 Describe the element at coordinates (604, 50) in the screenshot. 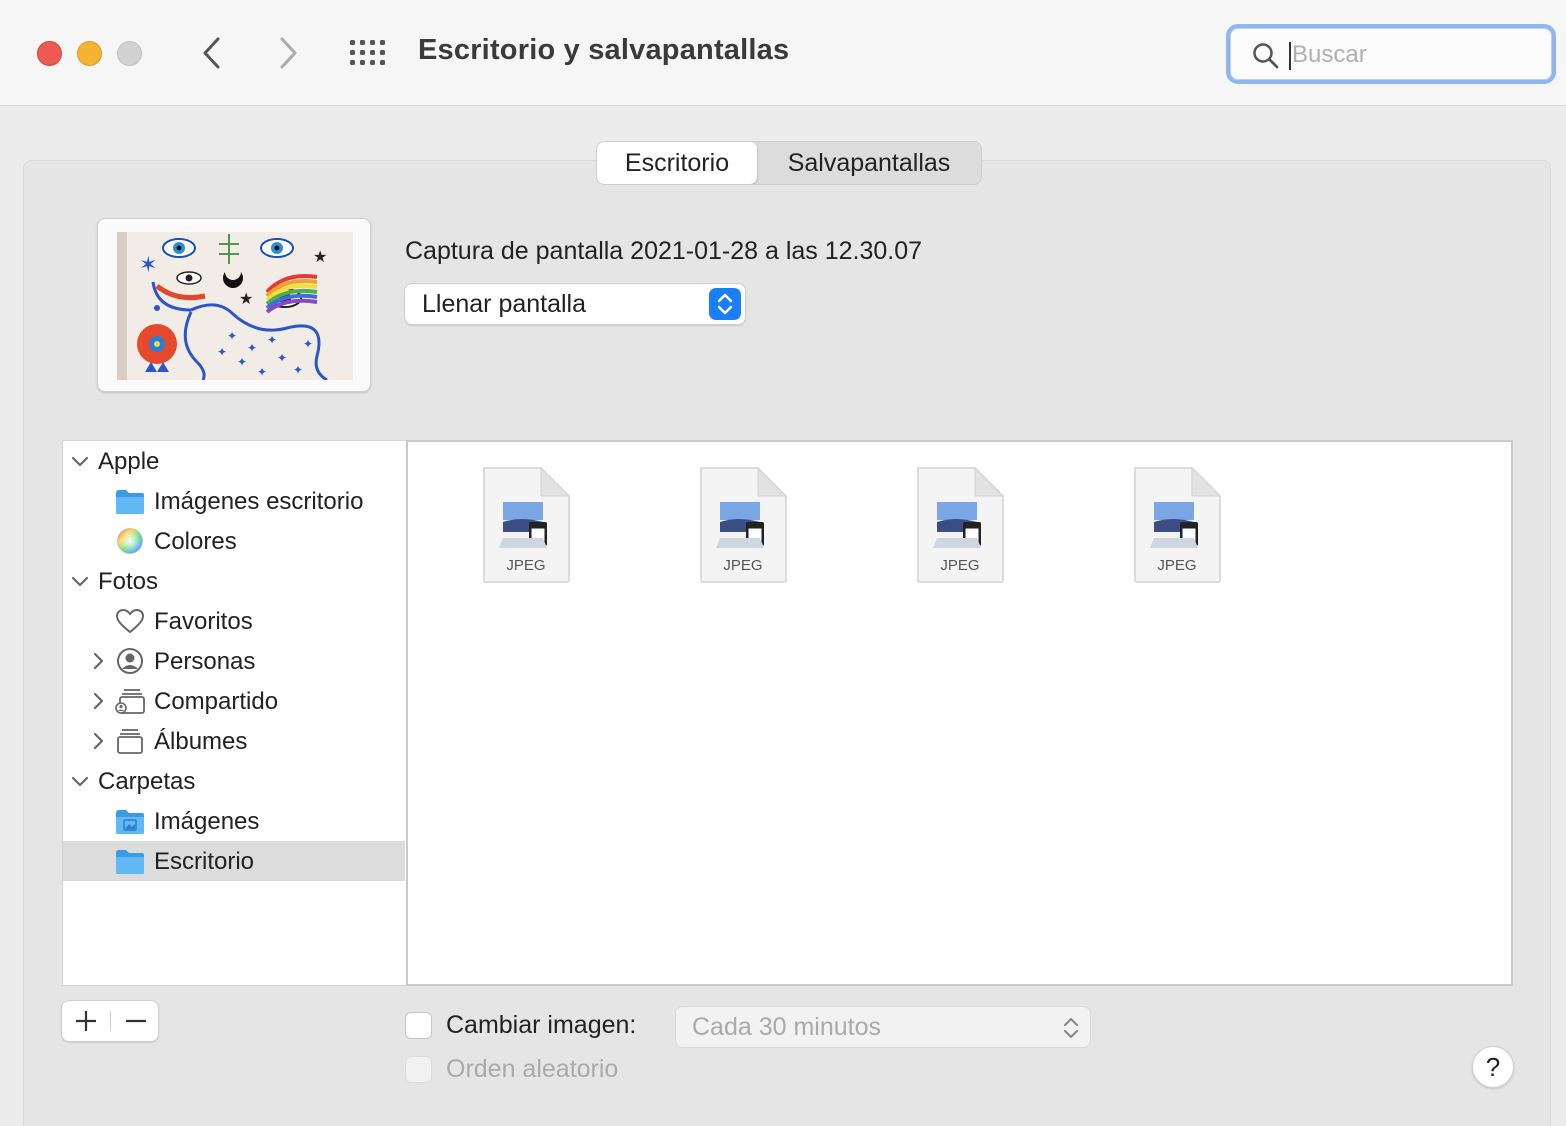

I see `window-title: Escritorio y salvapantallas` at that location.